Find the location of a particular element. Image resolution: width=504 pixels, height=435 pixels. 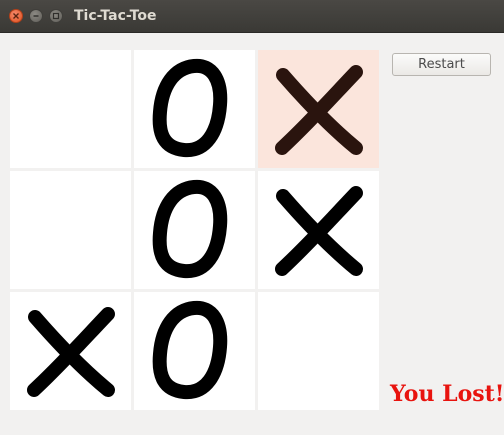

window-close-button is located at coordinates (16, 16).